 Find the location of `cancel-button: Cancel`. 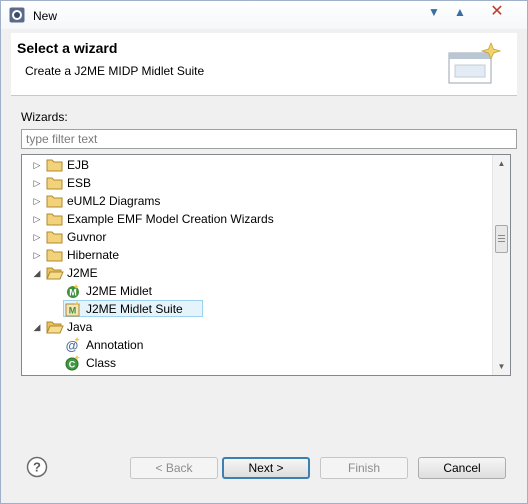

cancel-button: Cancel is located at coordinates (462, 468).